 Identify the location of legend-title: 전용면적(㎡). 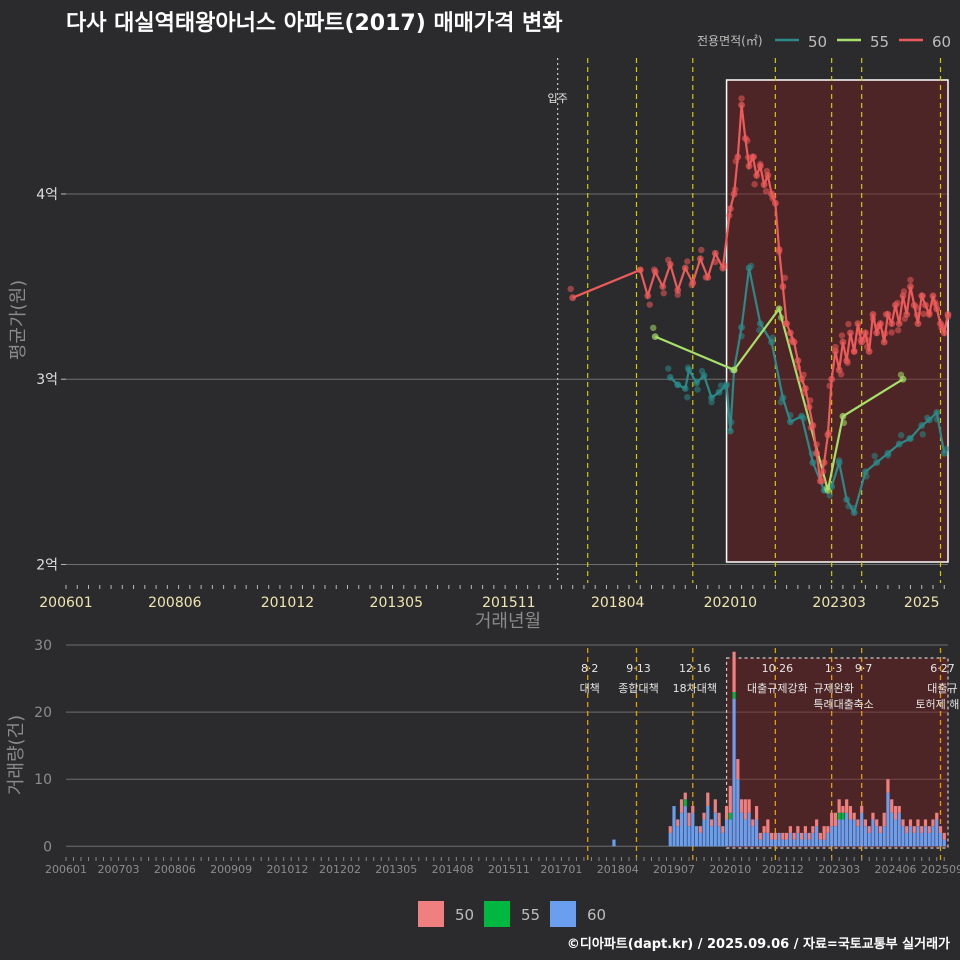
(730, 41).